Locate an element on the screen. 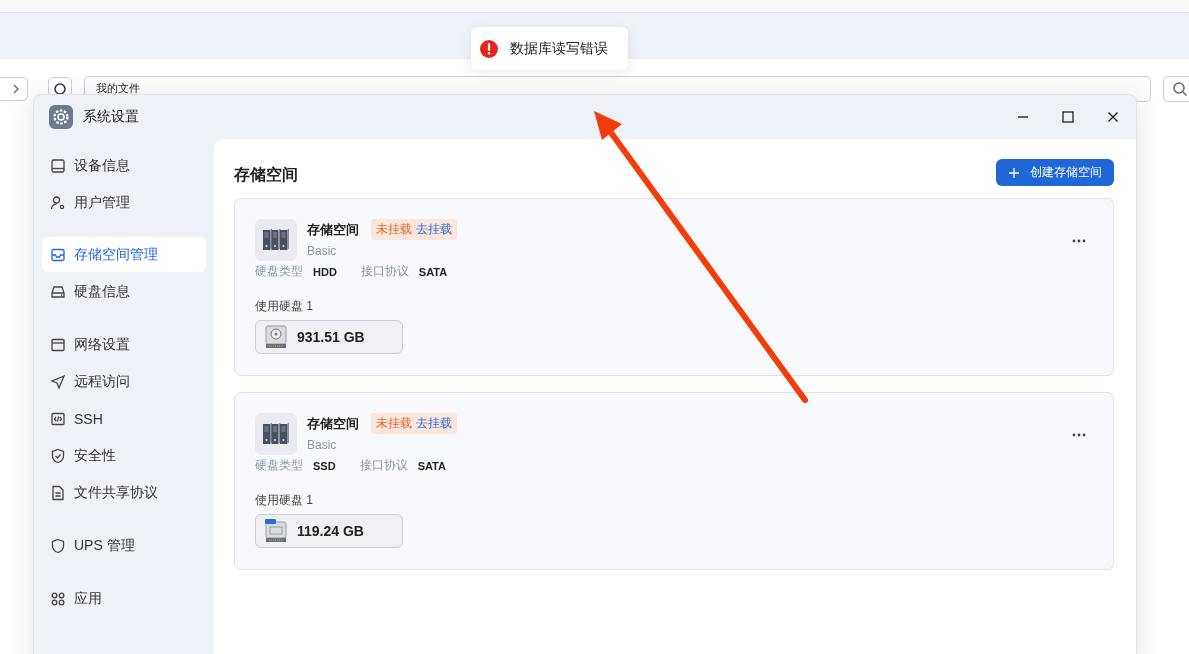 The width and height of the screenshot is (1189, 654). sidebar-item: 网络设置 is located at coordinates (124, 344).